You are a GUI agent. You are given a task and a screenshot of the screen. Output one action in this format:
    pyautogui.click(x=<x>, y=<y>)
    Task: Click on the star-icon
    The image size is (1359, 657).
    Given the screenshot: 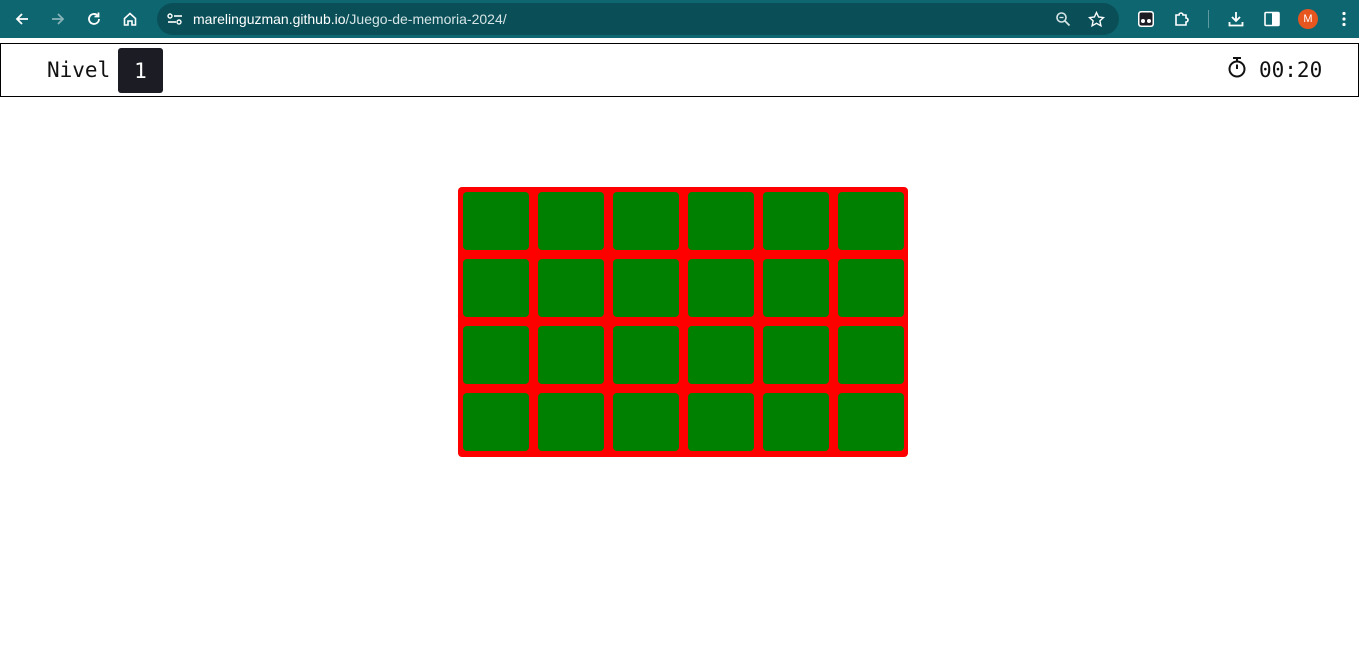 What is the action you would take?
    pyautogui.click(x=1096, y=19)
    